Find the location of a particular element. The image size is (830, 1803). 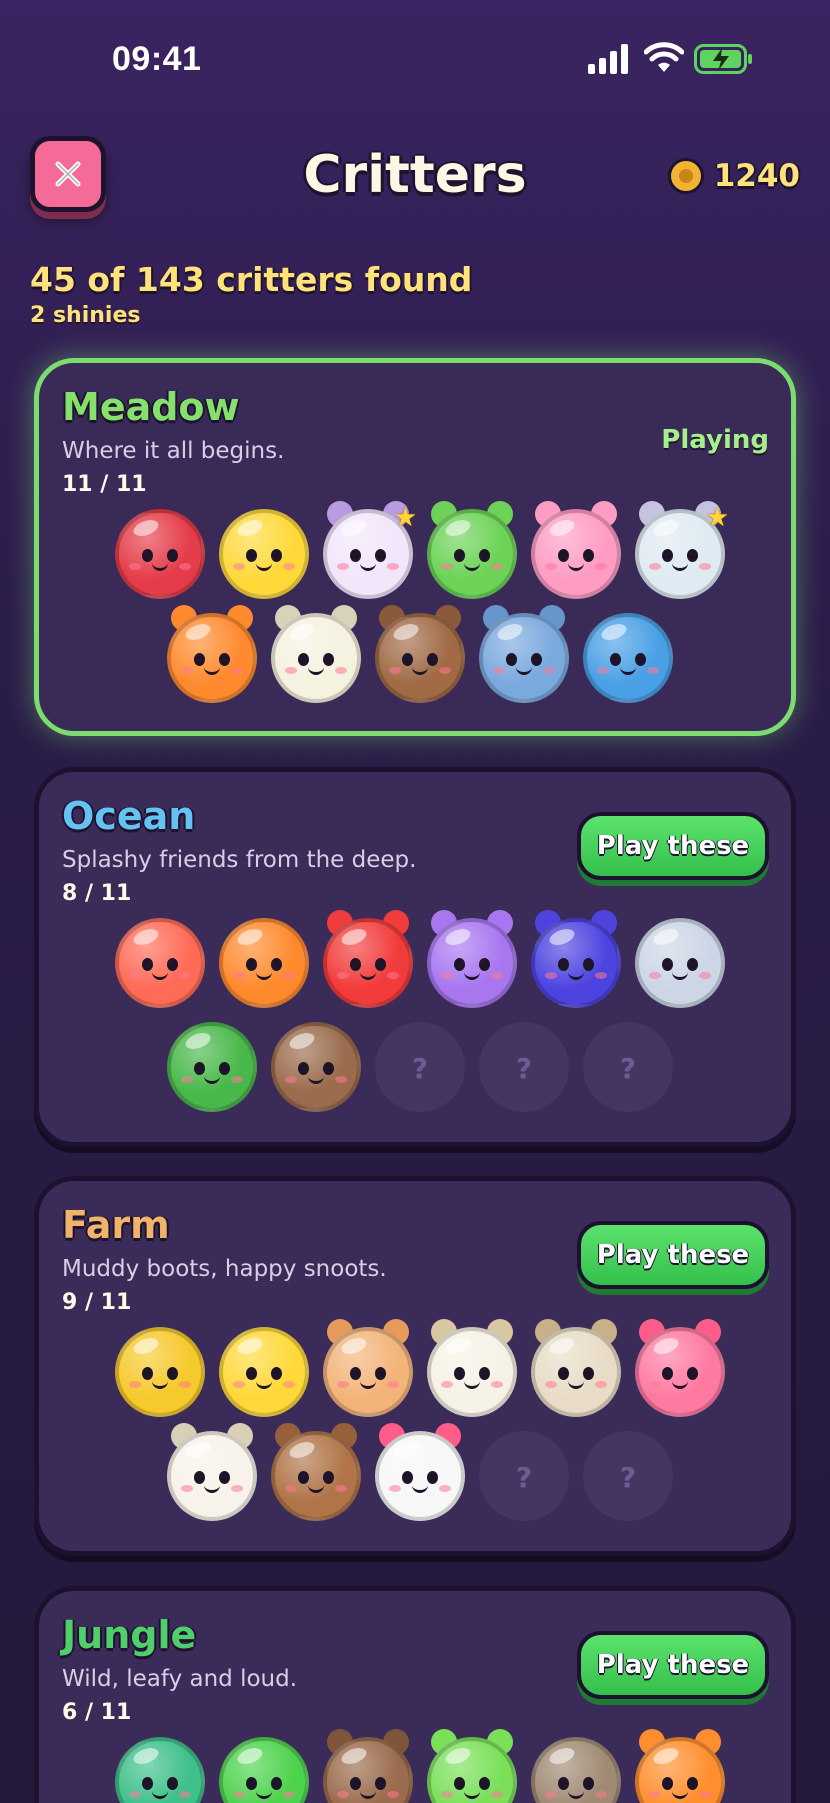

critter-lizard is located at coordinates (264, 1770).